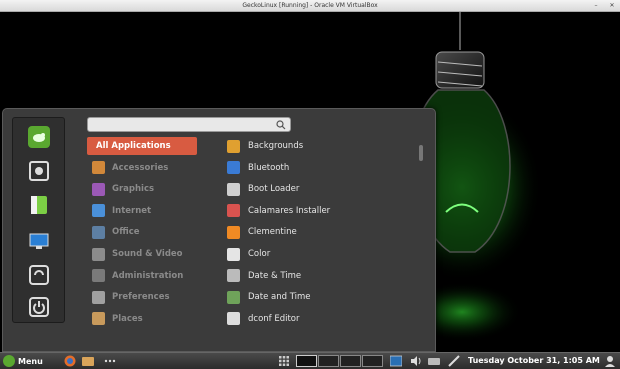 The height and width of the screenshot is (369, 620). What do you see at coordinates (275, 275) in the screenshot?
I see `application-label: Date & Time` at bounding box center [275, 275].